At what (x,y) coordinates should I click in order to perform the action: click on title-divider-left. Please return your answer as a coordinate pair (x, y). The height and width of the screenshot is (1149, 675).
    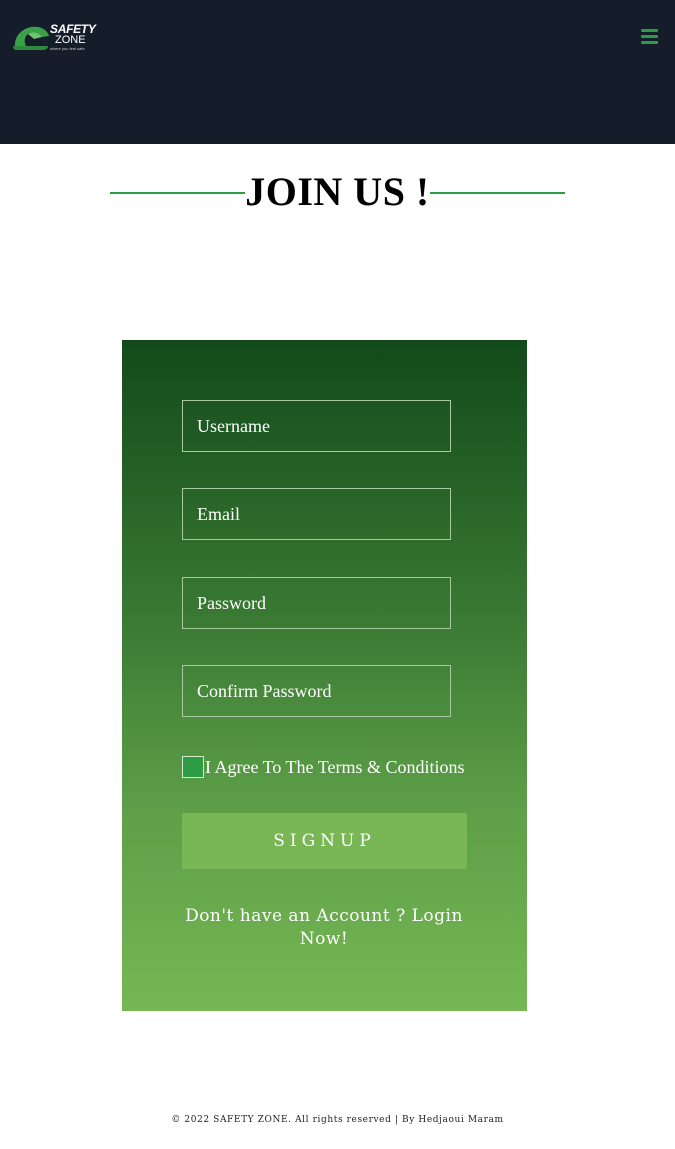
    Looking at the image, I should click on (177, 193).